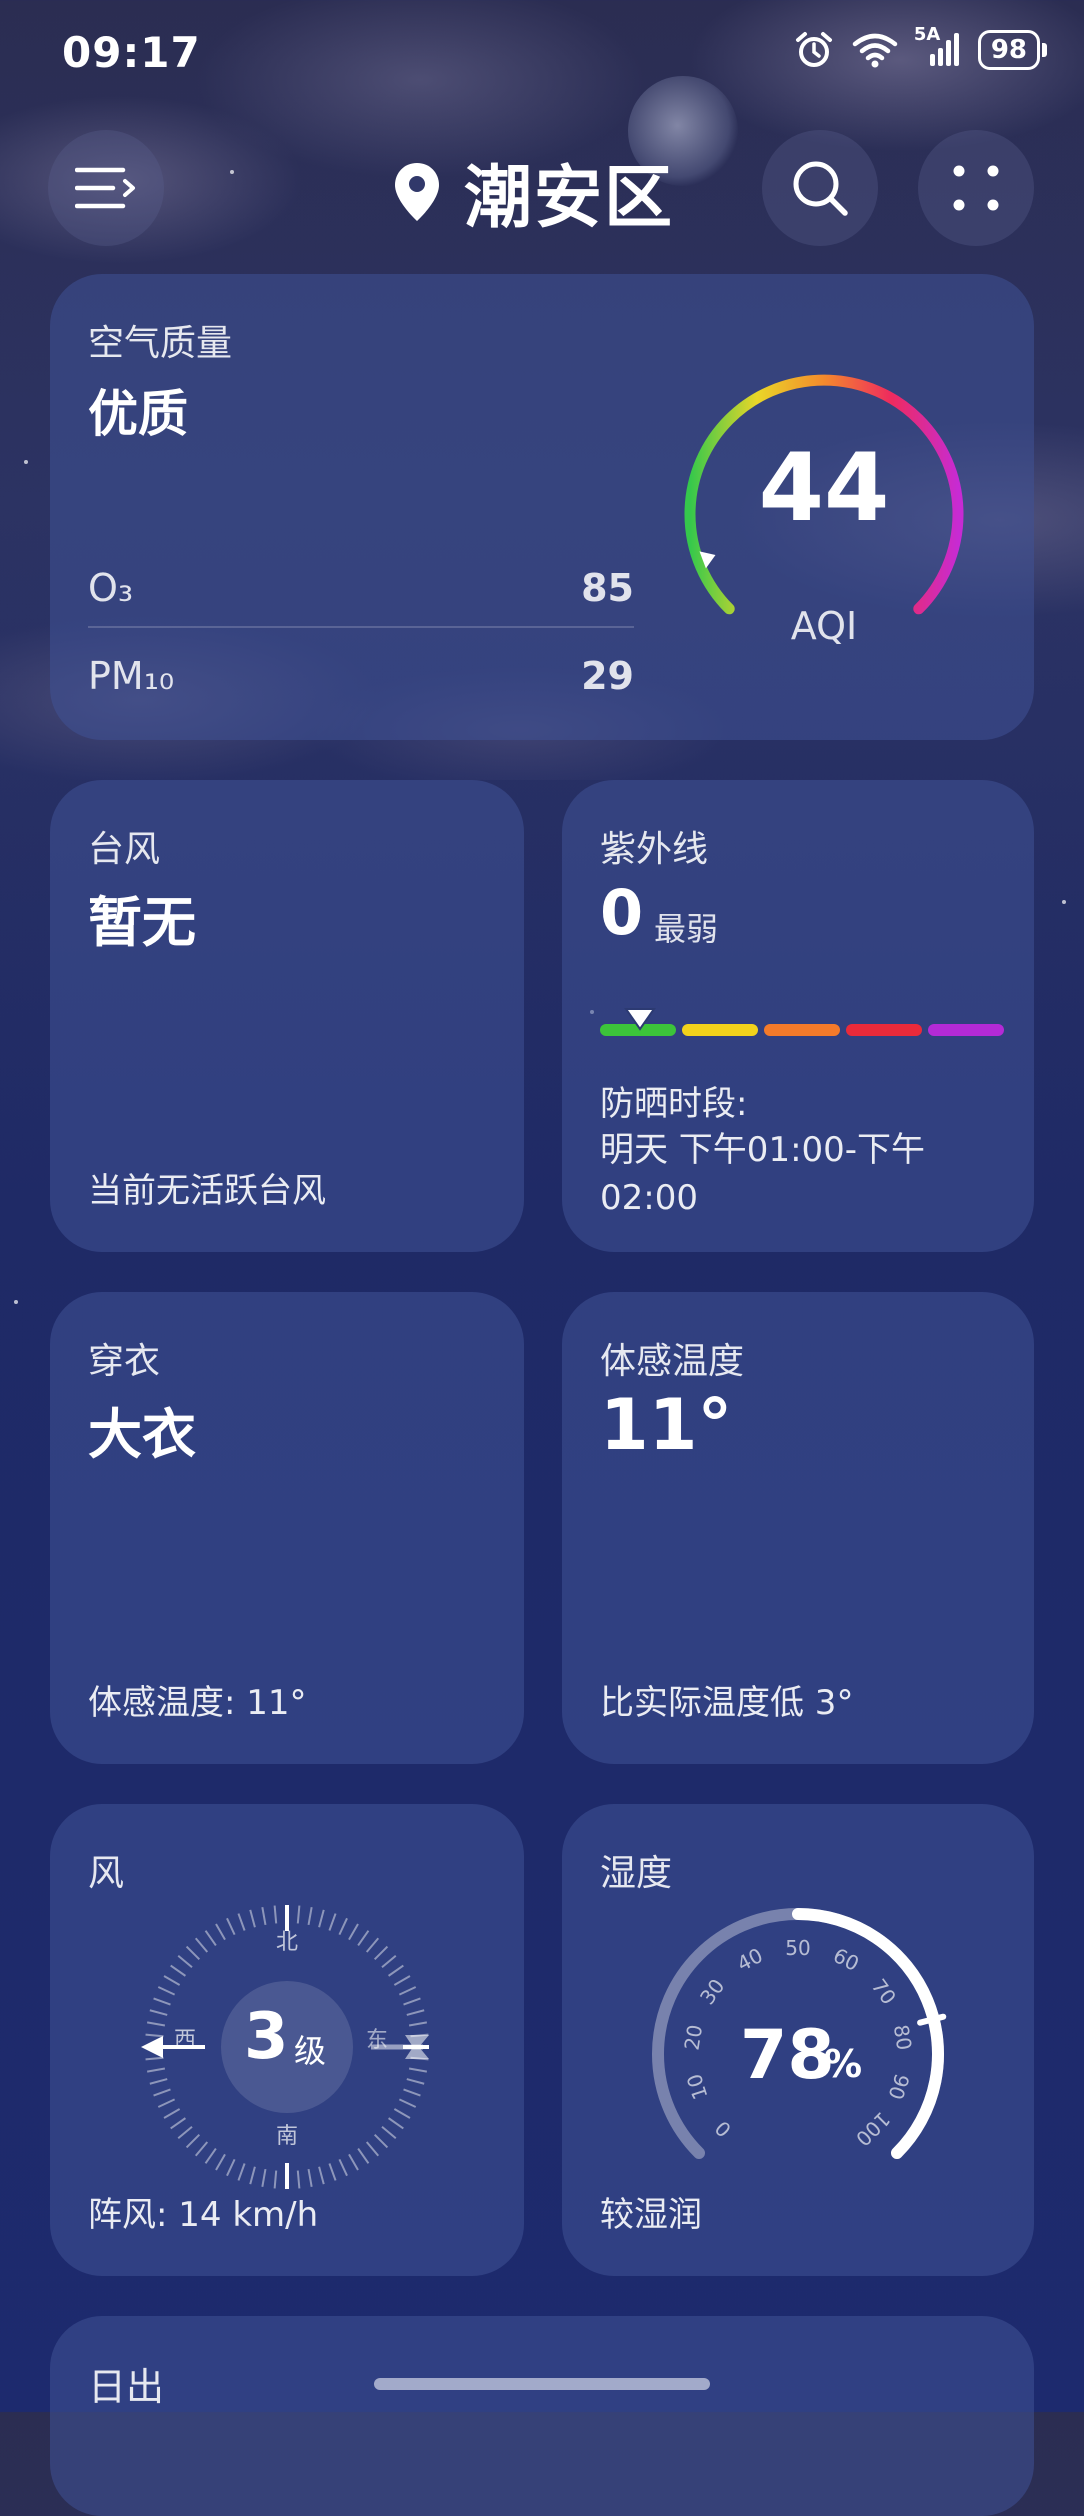 This screenshot has height=2516, width=1084. I want to click on pollutant-name: O₃, so click(111, 588).